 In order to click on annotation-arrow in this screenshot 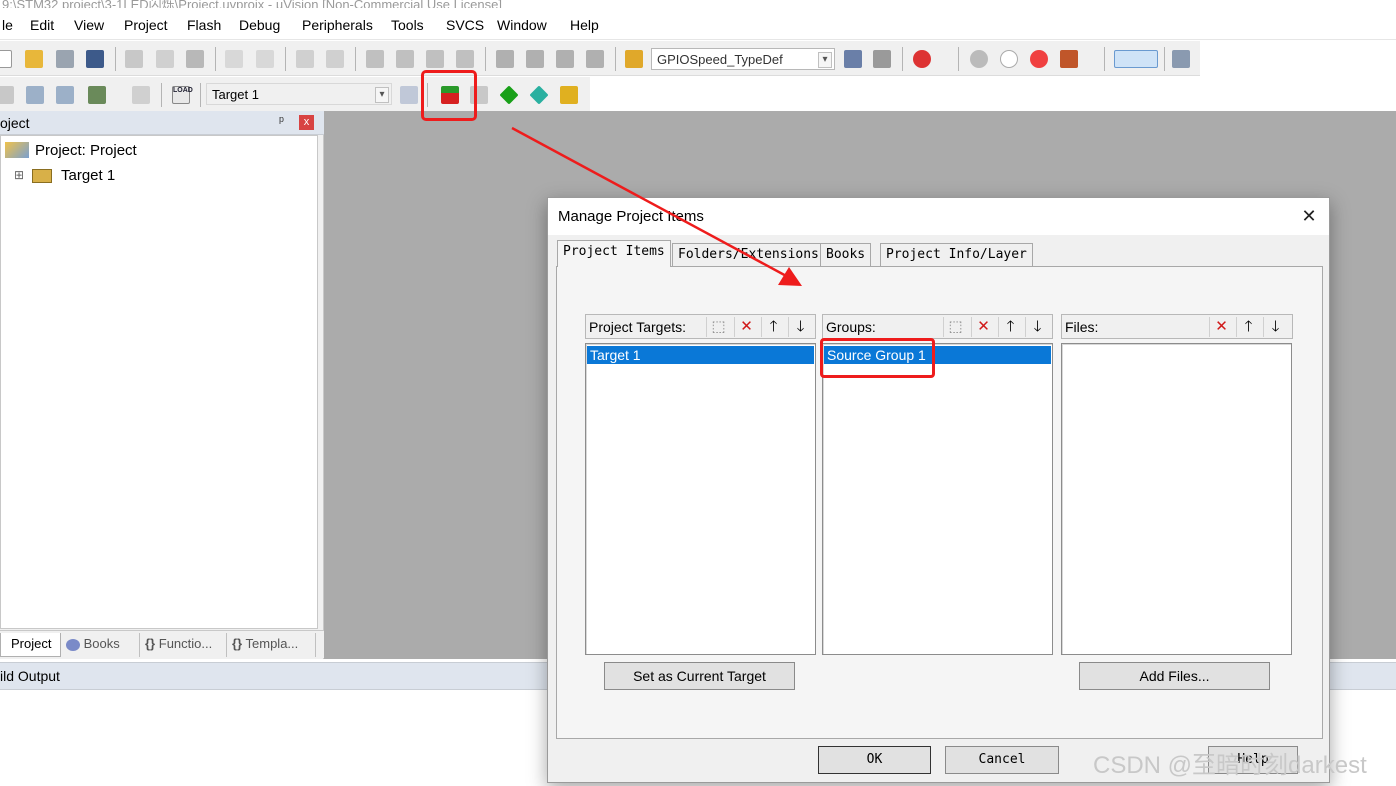, I will do `click(656, 206)`.